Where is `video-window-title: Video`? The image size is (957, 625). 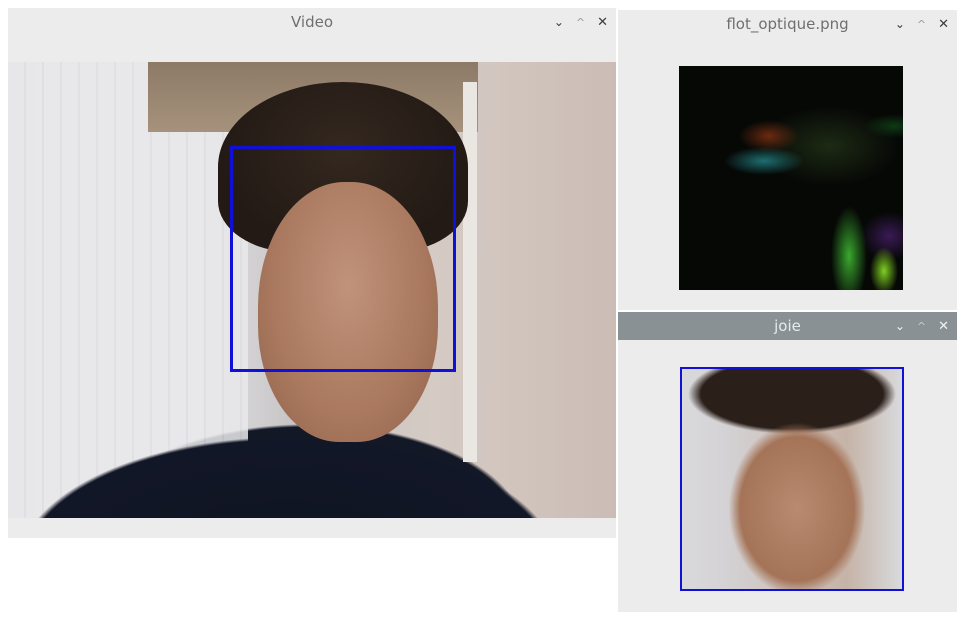 video-window-title: Video is located at coordinates (312, 22).